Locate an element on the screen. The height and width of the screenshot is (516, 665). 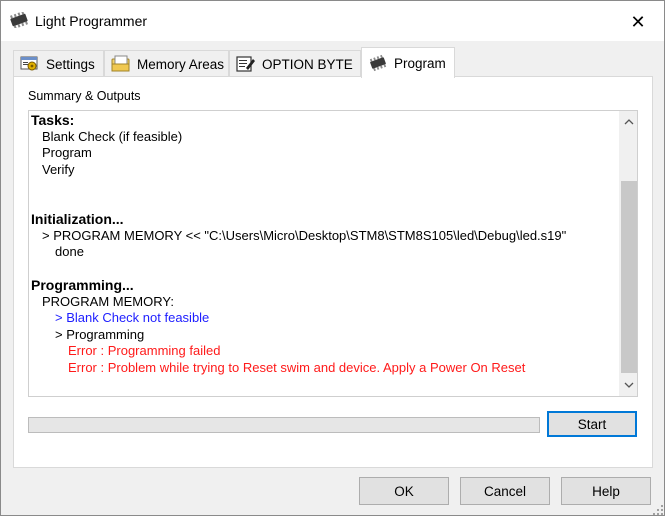
output-line: done is located at coordinates (69, 251).